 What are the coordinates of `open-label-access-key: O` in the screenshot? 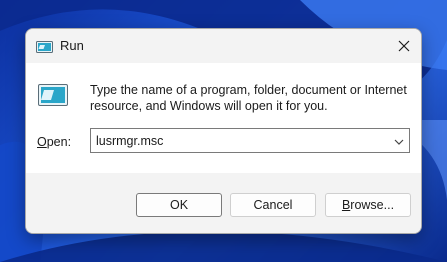 It's located at (42, 142).